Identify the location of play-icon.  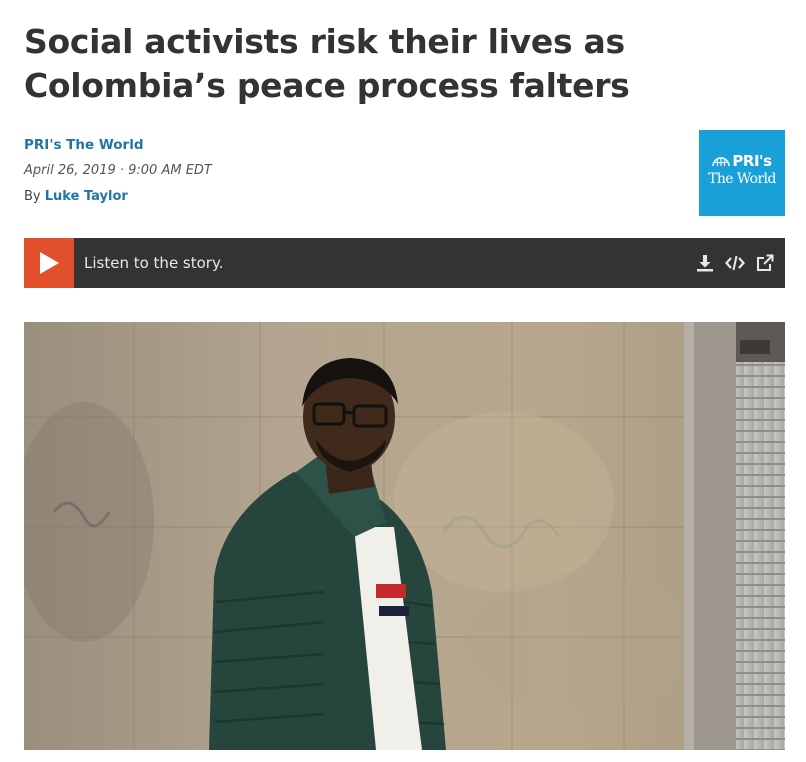
(49, 263).